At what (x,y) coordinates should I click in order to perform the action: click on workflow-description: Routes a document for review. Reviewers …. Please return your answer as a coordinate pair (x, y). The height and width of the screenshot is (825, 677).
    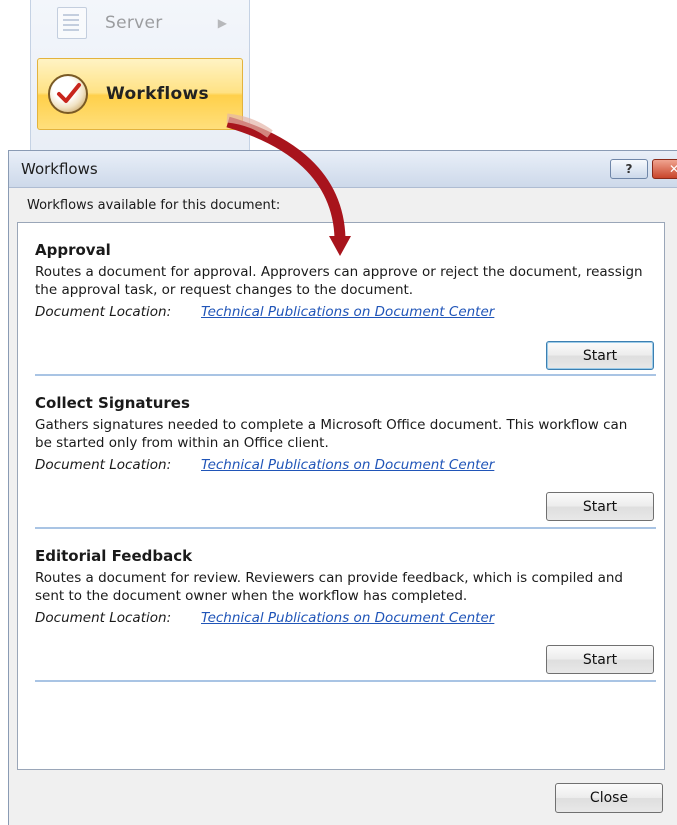
    Looking at the image, I should click on (329, 587).